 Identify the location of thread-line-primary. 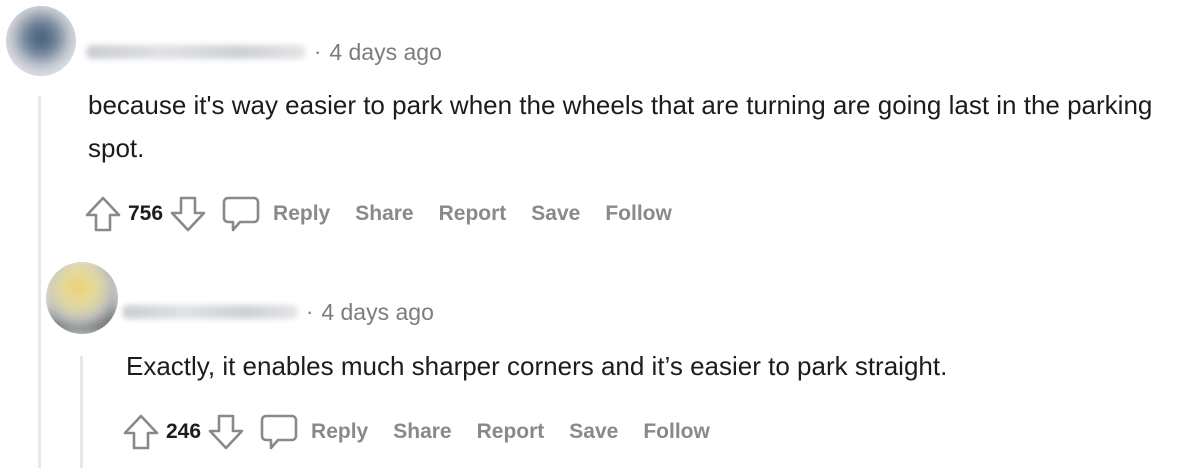
(39, 282).